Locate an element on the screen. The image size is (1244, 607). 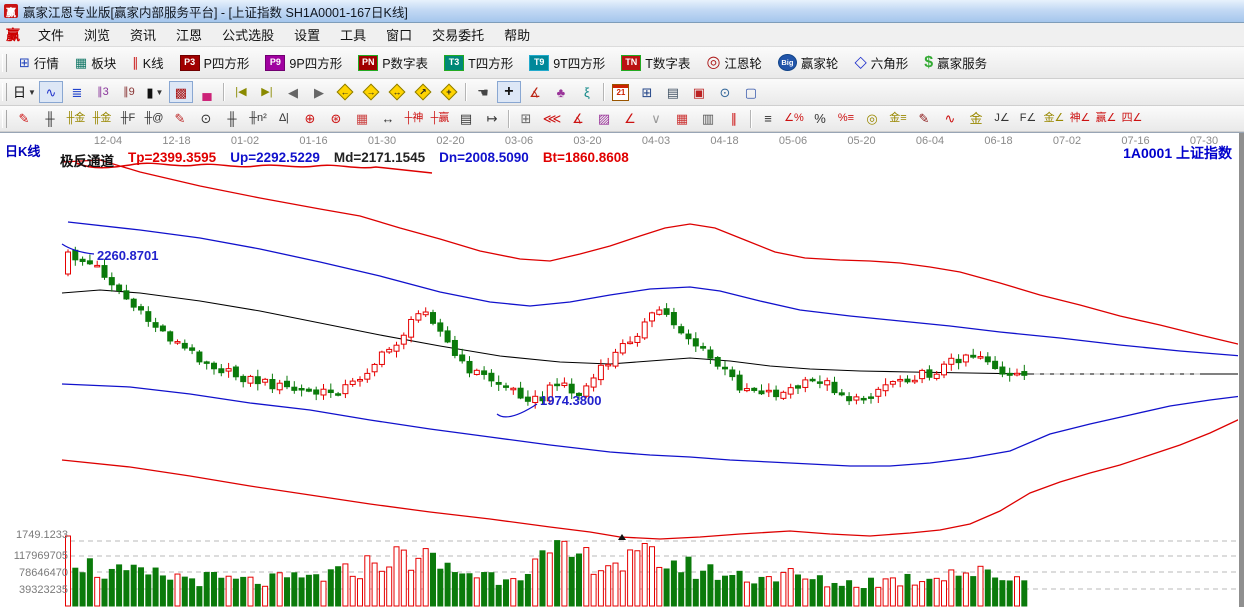
menu-trade: 交易委托 is located at coordinates (458, 34).